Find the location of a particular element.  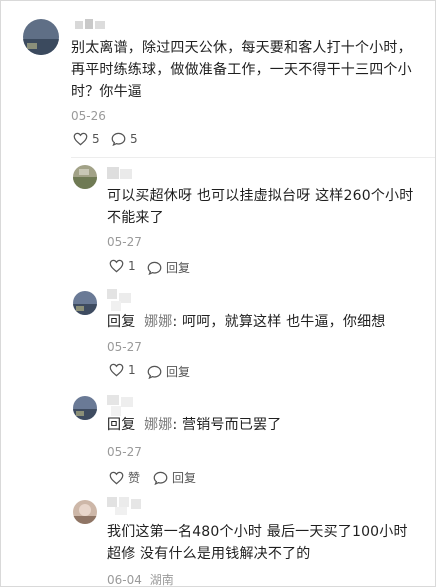

reply-body: : 呵呵，就算这样 也牛逼，你细想 is located at coordinates (279, 322).